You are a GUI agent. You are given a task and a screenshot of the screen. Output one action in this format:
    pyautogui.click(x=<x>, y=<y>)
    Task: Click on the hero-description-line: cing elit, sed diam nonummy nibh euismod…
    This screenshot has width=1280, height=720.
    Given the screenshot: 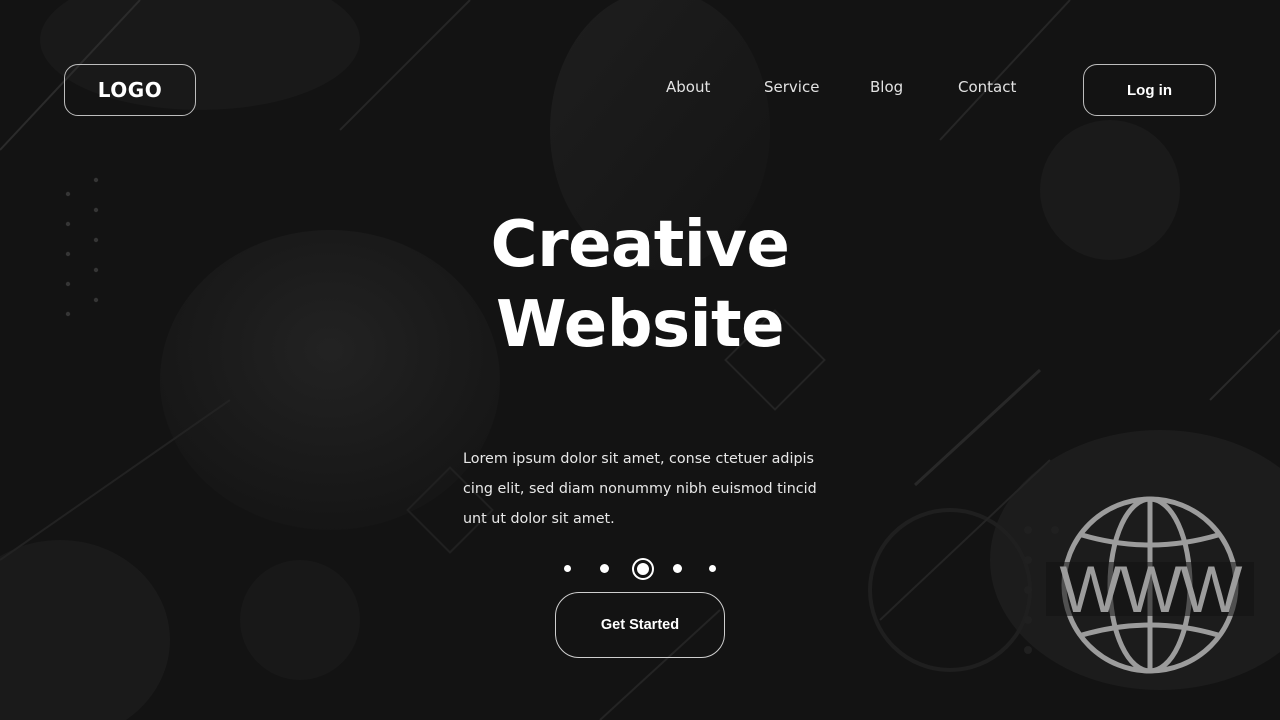 What is the action you would take?
    pyautogui.click(x=640, y=489)
    